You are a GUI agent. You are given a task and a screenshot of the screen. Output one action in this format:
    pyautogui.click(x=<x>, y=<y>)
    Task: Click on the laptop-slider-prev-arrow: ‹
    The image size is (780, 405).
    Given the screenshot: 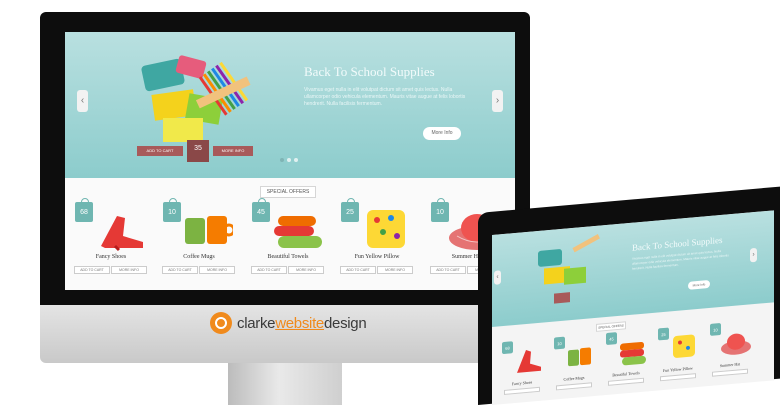 What is the action you would take?
    pyautogui.click(x=497, y=277)
    